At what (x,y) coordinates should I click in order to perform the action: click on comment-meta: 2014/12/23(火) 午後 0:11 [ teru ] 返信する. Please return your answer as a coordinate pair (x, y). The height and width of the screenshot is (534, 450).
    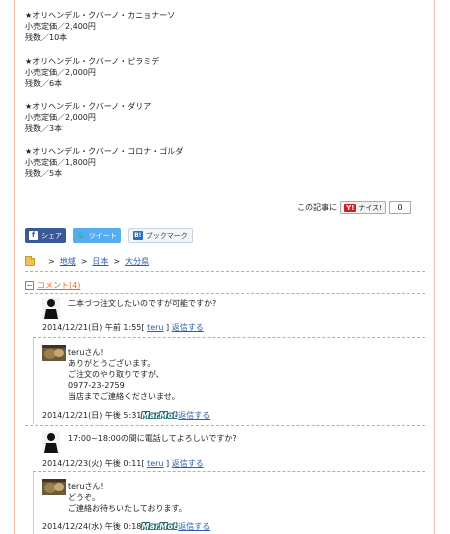
    Looking at the image, I should click on (123, 463).